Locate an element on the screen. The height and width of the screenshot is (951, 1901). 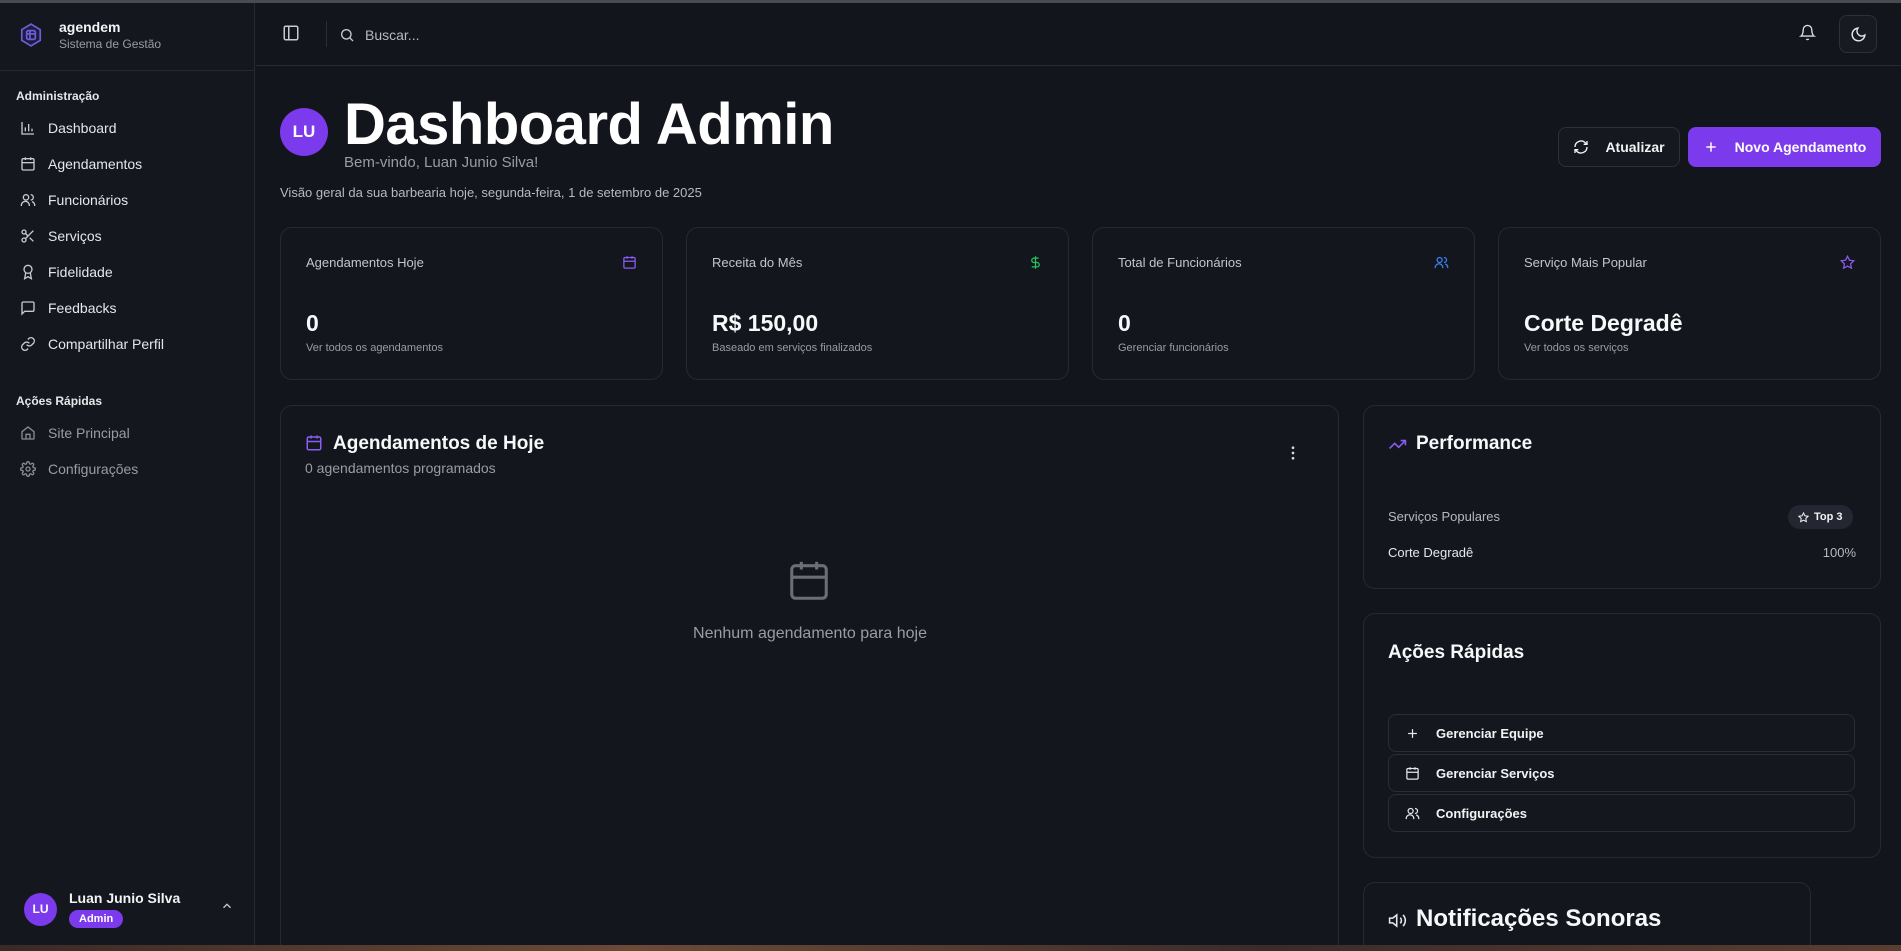
sidebar-item-configuracoes: Configurações is located at coordinates (128, 469).